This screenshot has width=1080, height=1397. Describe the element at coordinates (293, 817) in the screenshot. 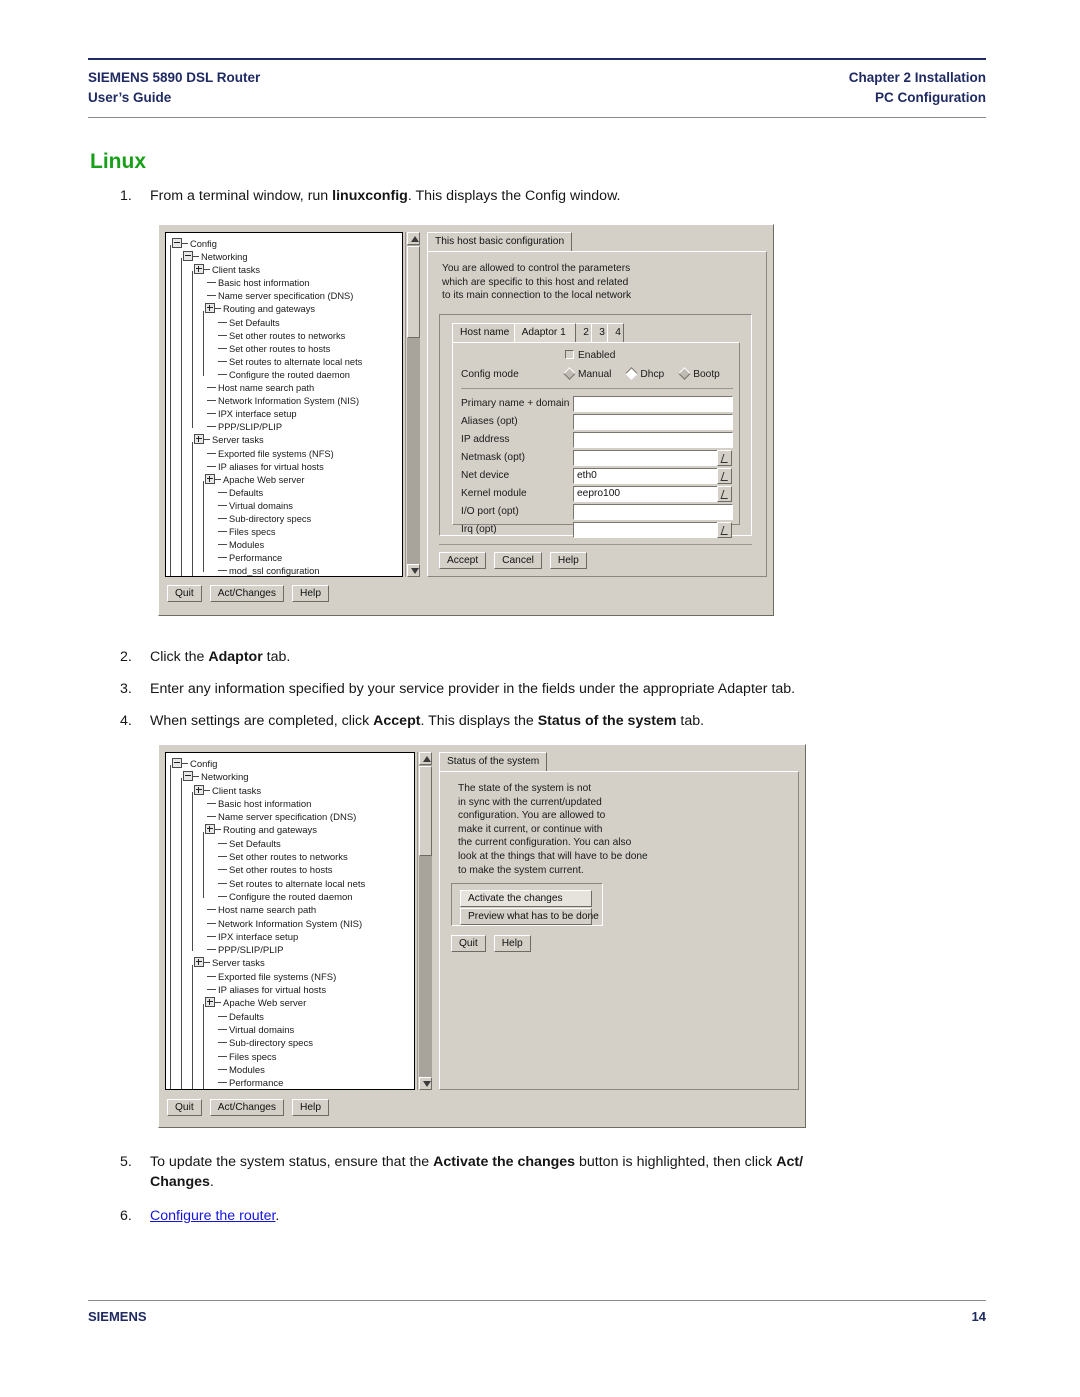

I see `tree-item: Name server specification (DNS)` at that location.